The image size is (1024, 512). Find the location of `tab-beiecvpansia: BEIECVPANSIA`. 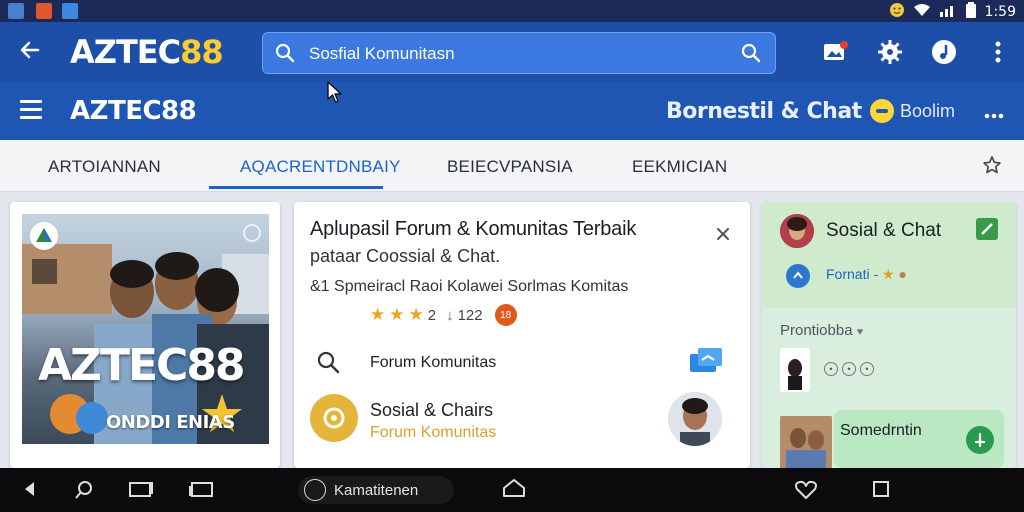

tab-beiecvpansia: BEIECVPANSIA is located at coordinates (510, 167).